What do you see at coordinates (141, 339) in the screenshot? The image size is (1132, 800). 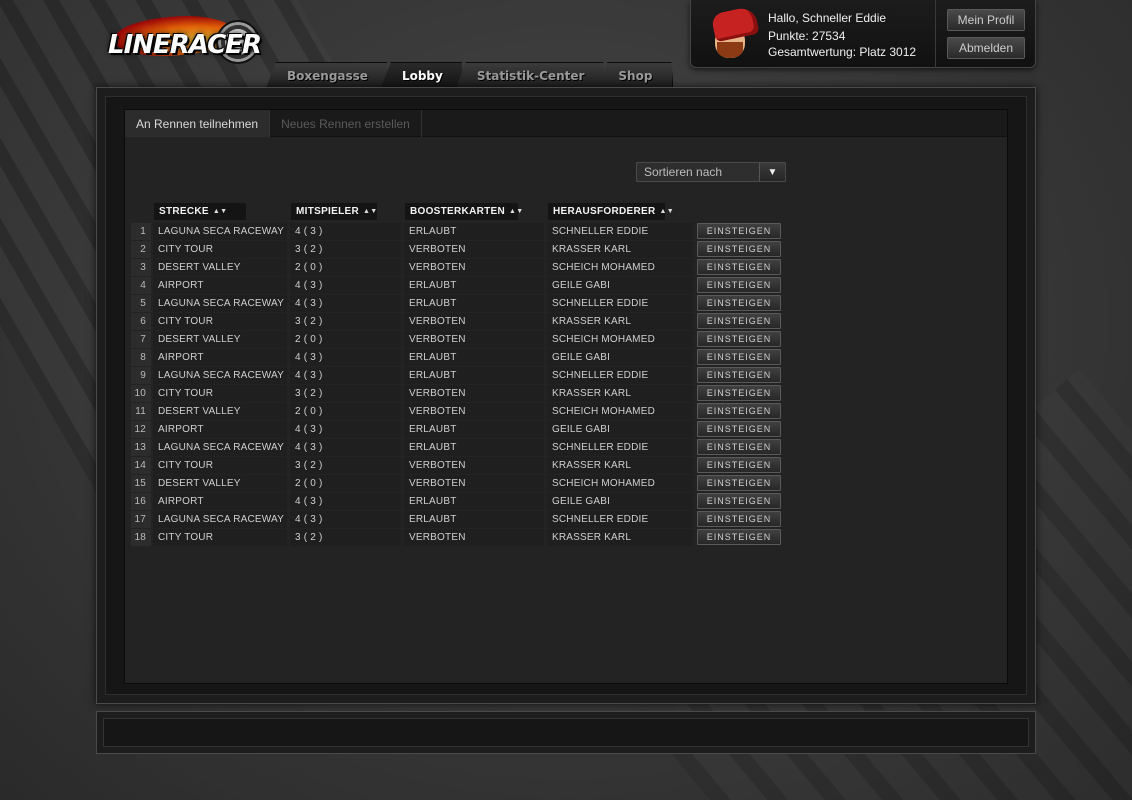 I see `row-number: 7` at bounding box center [141, 339].